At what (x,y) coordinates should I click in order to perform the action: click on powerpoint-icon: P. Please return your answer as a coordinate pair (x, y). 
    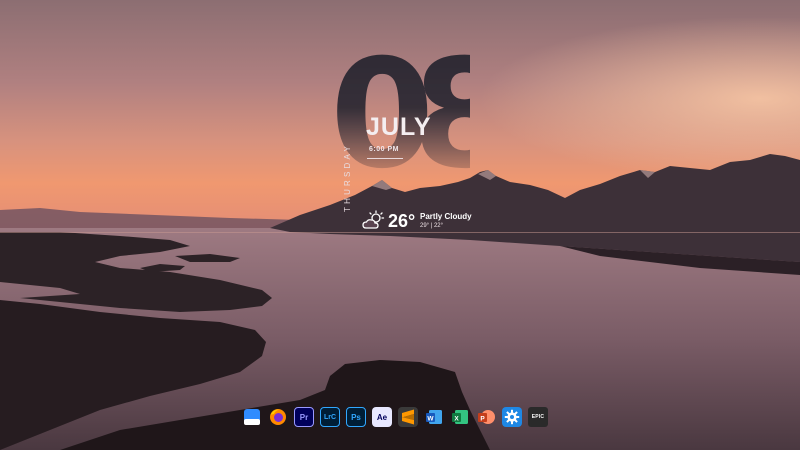
    Looking at the image, I should click on (486, 417).